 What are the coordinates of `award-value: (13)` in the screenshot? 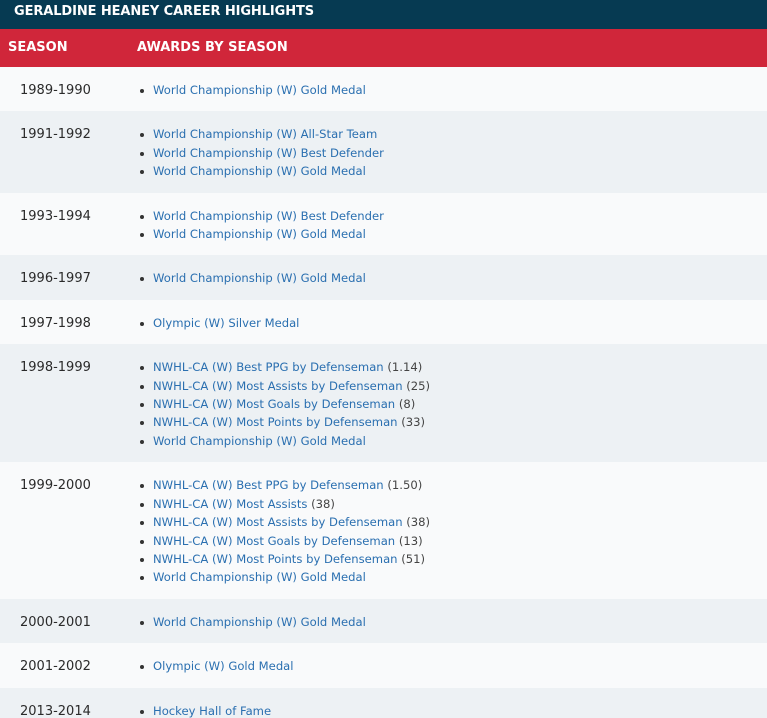 It's located at (410, 540).